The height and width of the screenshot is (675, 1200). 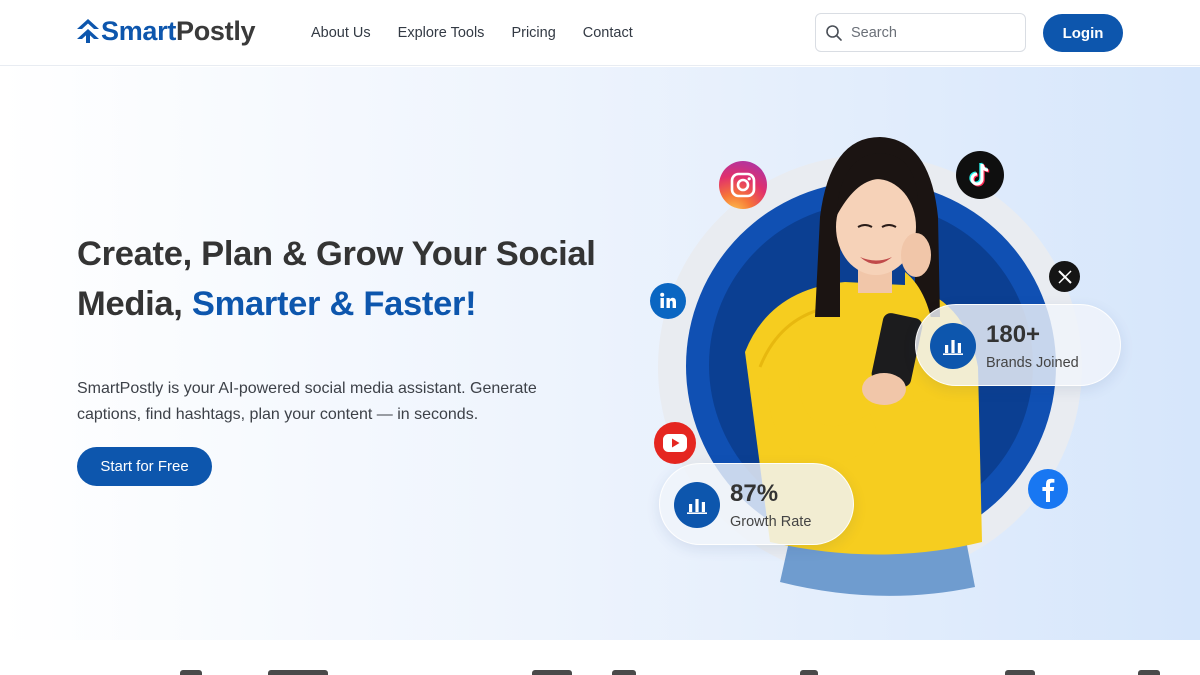 I want to click on logo-chevron-icon, so click(x=88, y=31).